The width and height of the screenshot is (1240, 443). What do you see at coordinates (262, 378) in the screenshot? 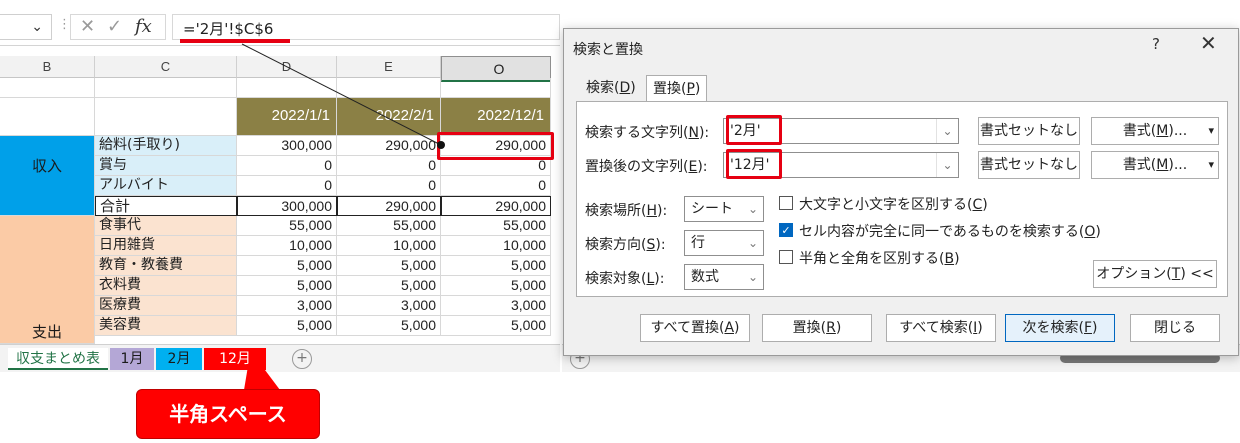
I see `callout-pointer` at bounding box center [262, 378].